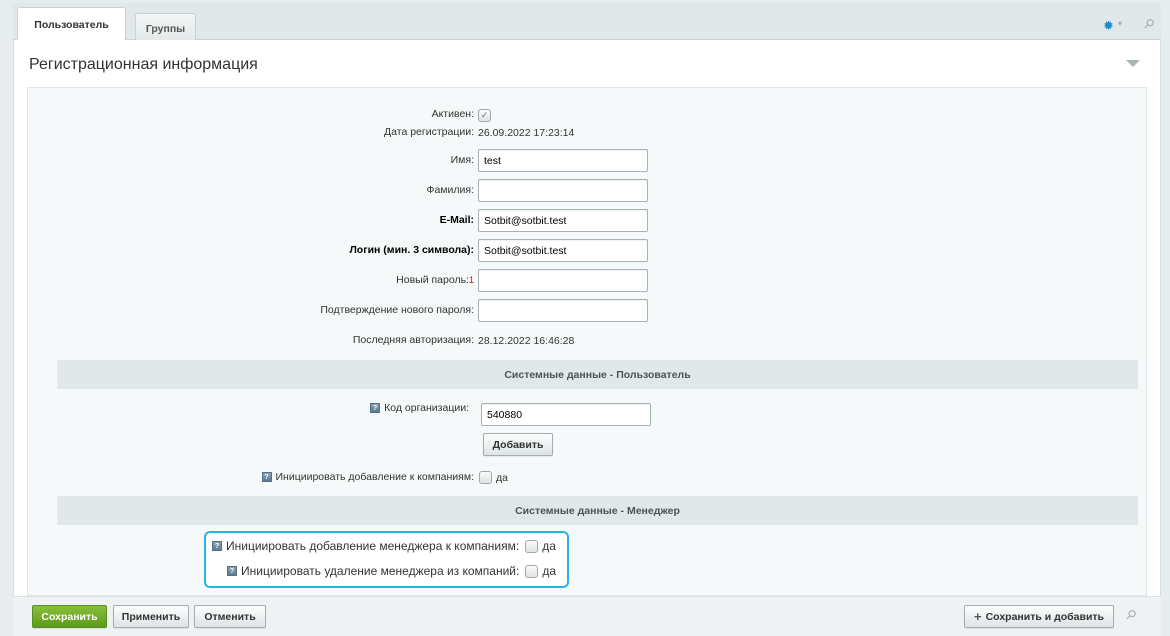 The width and height of the screenshot is (1170, 636). Describe the element at coordinates (230, 616) in the screenshot. I see `cancel-button: Отменить` at that location.